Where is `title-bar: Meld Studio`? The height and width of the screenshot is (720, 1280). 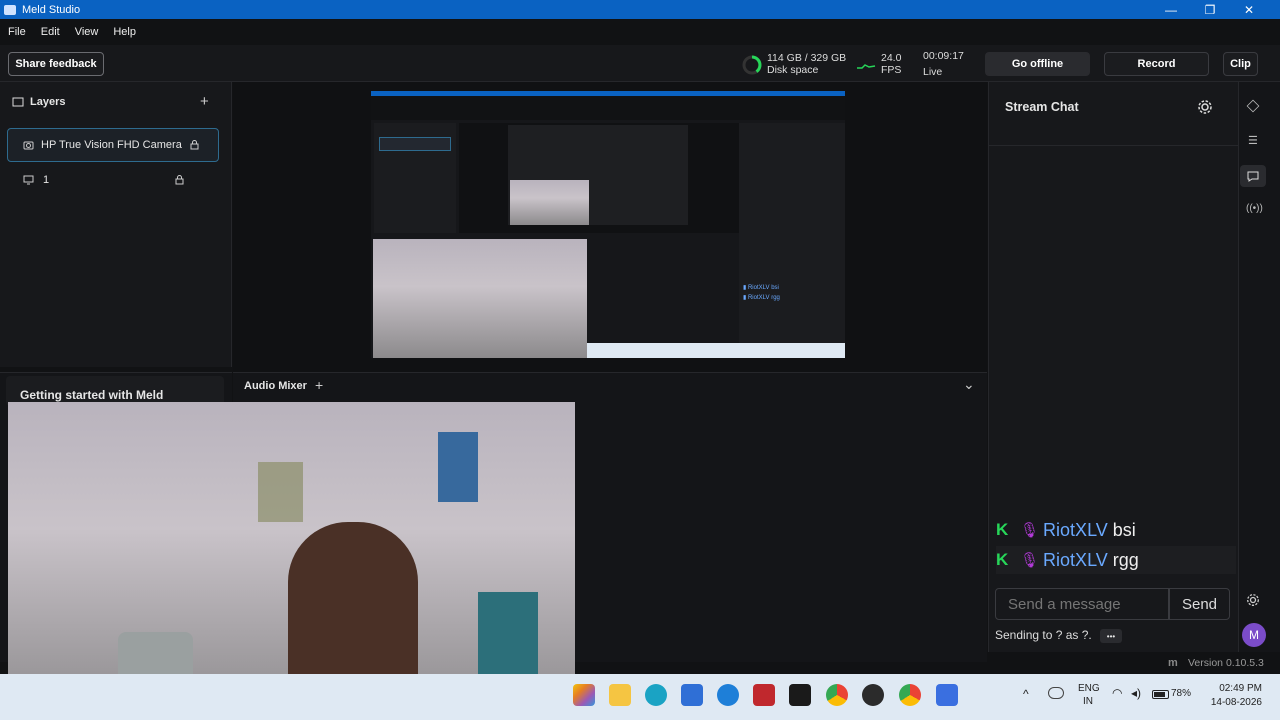 title-bar: Meld Studio is located at coordinates (640, 9).